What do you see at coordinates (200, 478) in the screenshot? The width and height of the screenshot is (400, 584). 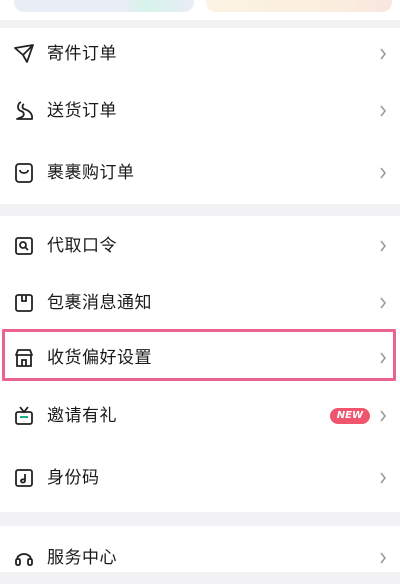 I see `menu-item-identity-code: 身份码` at bounding box center [200, 478].